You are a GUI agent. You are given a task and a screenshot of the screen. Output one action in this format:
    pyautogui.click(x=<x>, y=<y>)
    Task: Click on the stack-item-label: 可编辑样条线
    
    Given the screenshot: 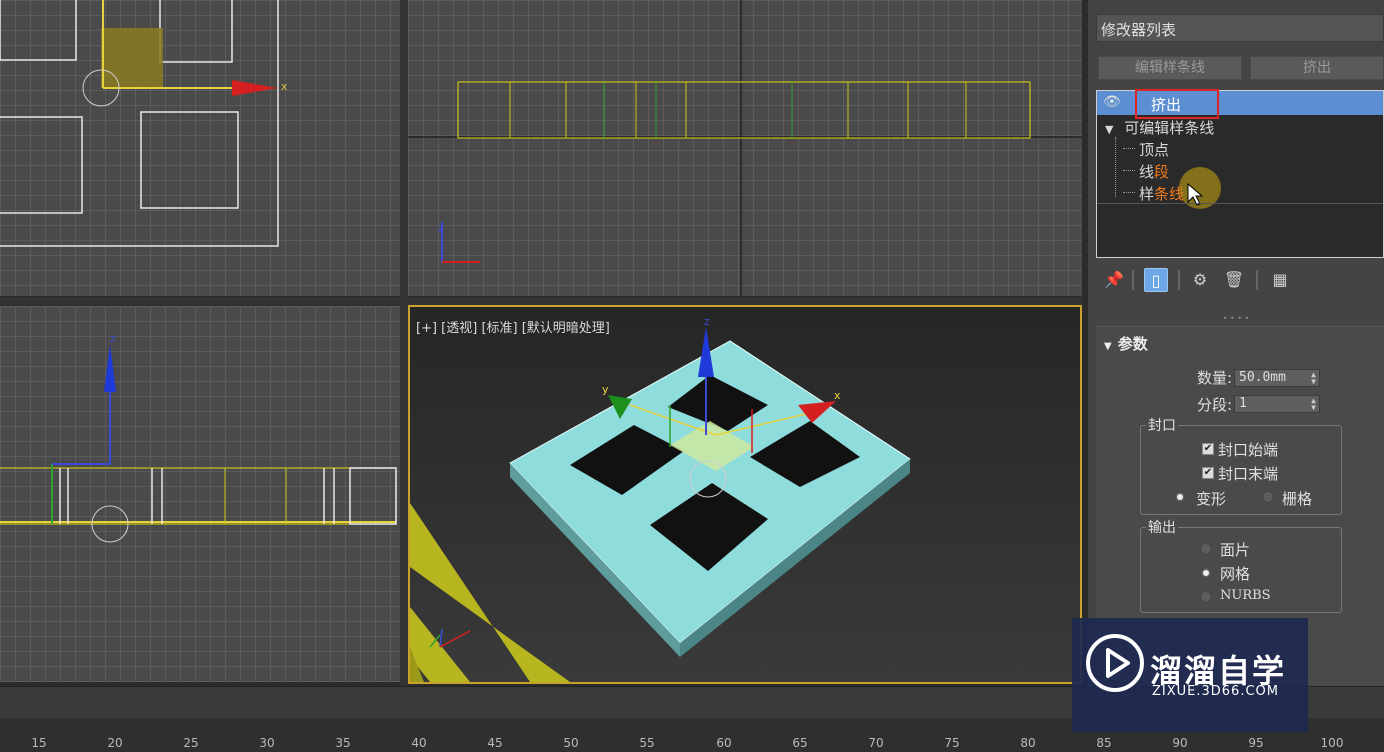 What is the action you would take?
    pyautogui.click(x=1169, y=128)
    